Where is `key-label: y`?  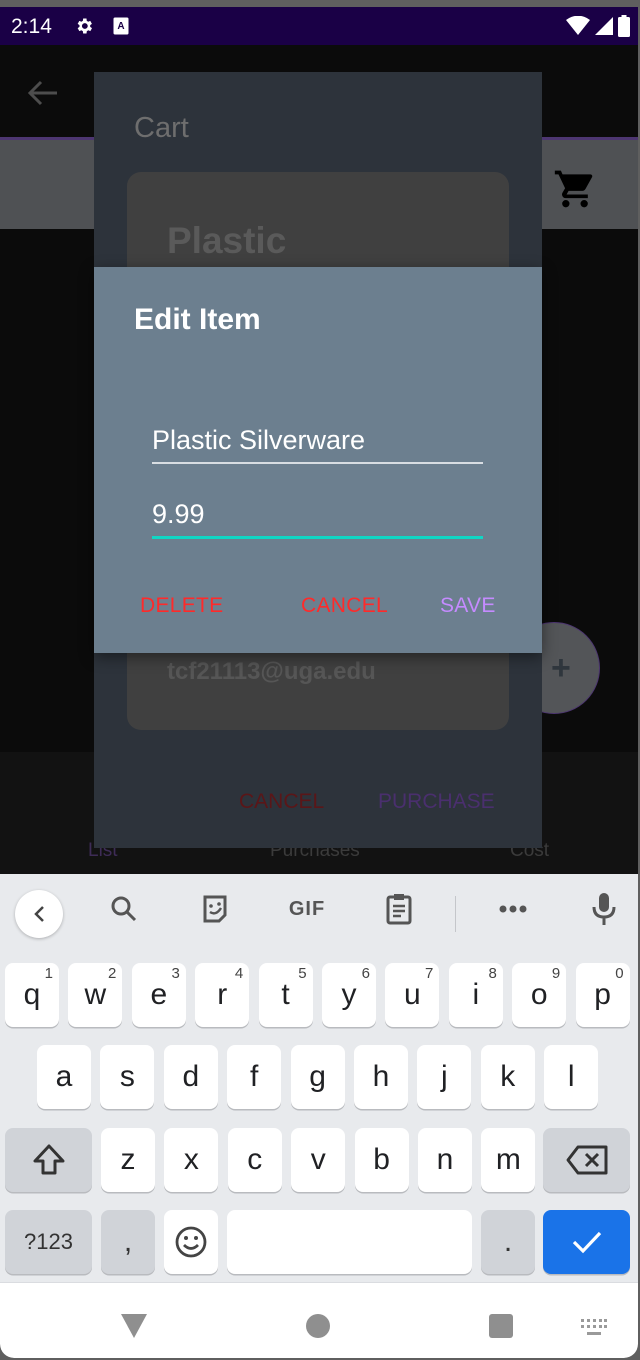
key-label: y is located at coordinates (349, 994).